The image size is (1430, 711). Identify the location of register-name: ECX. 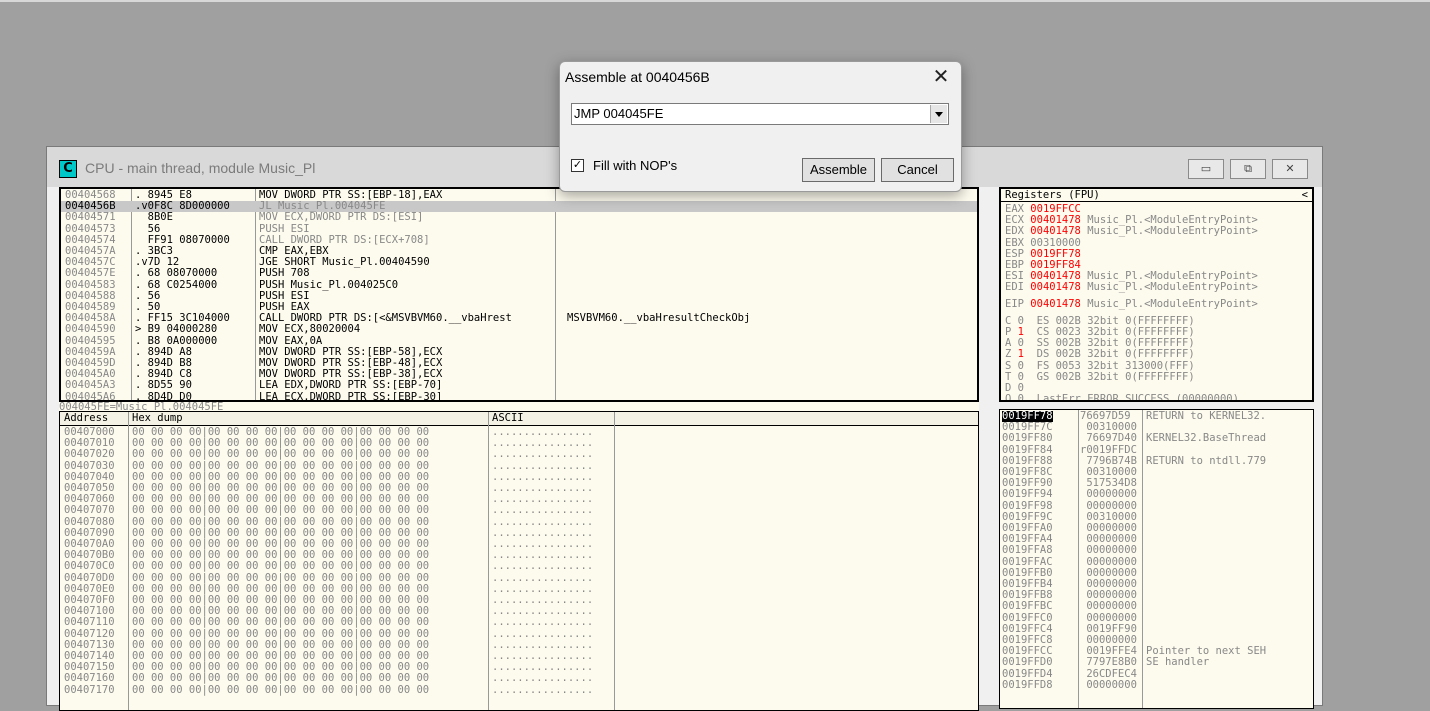
(1018, 220).